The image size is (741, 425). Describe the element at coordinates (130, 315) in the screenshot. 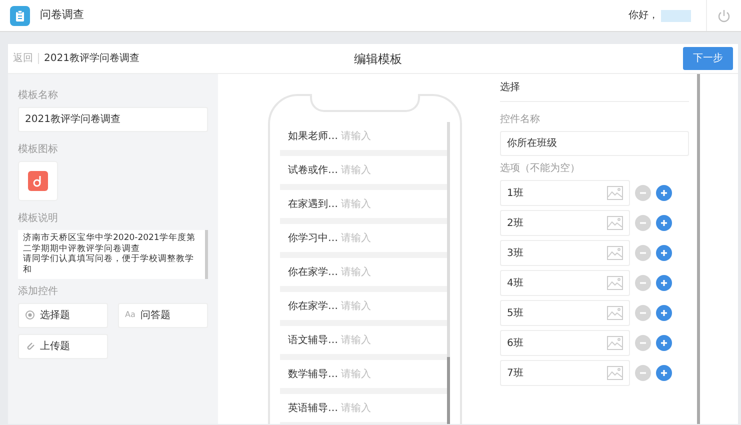

I see `text-format-icon: Aa` at that location.